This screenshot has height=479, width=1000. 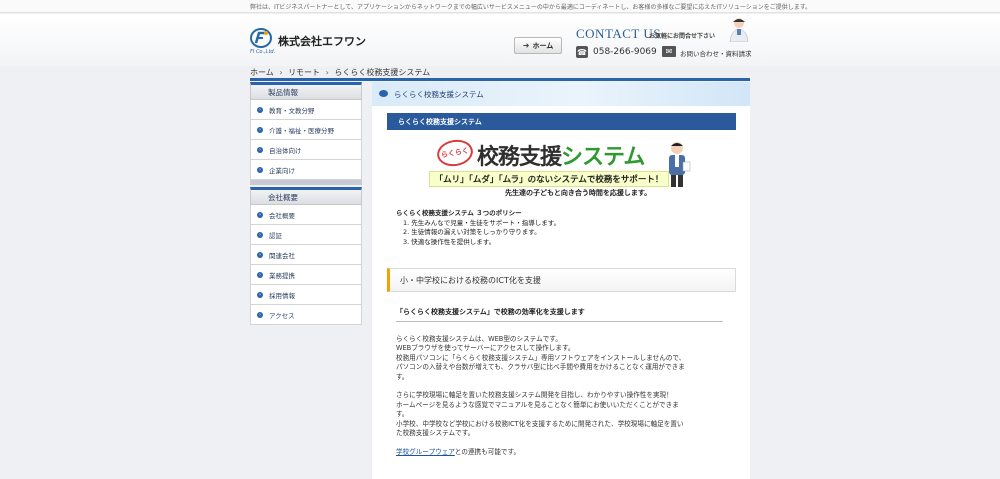 What do you see at coordinates (625, 52) in the screenshot?
I see `phone-number: 058-266-9069` at bounding box center [625, 52].